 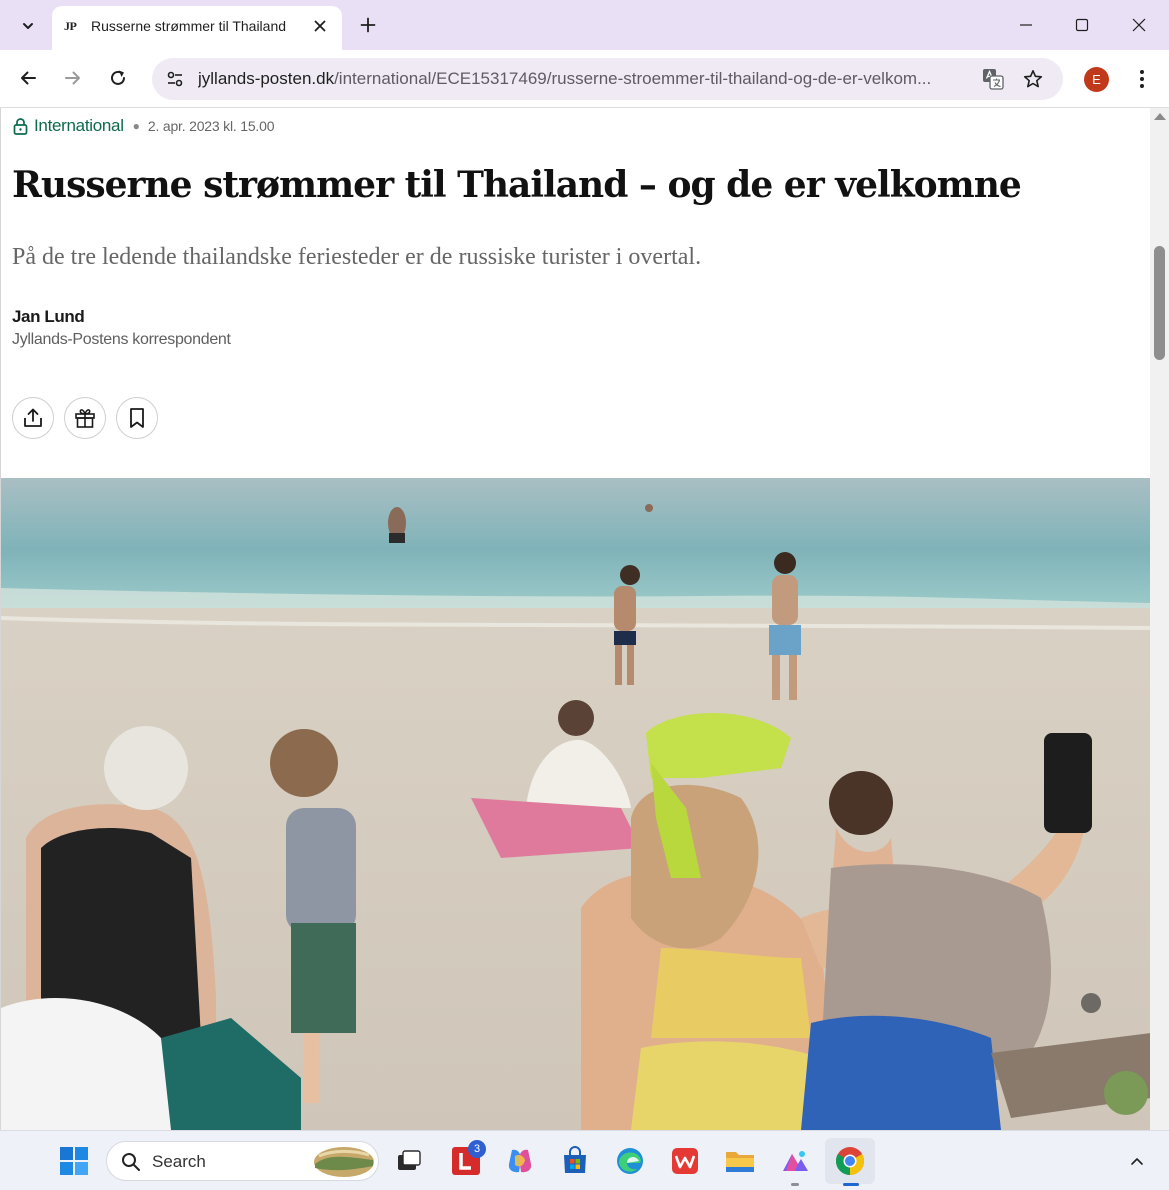 I want to click on wps-office-button, so click(x=685, y=1161).